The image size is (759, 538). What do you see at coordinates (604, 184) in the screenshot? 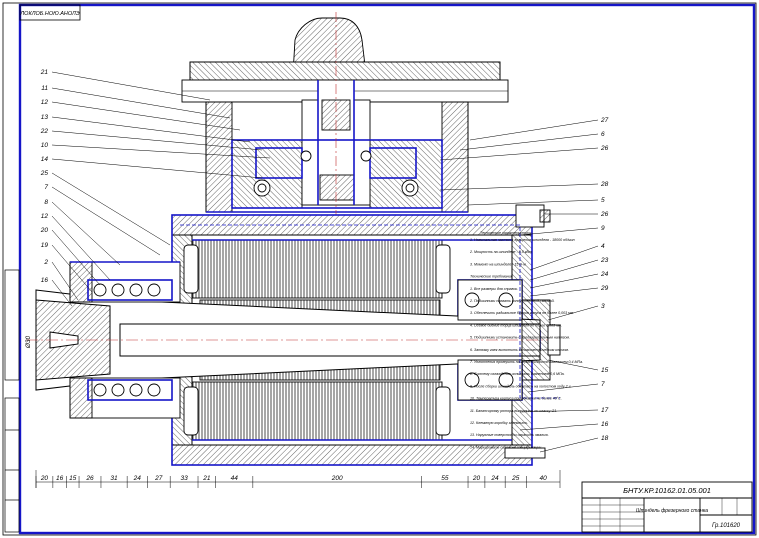
I see `callout-r28: 28` at bounding box center [604, 184].